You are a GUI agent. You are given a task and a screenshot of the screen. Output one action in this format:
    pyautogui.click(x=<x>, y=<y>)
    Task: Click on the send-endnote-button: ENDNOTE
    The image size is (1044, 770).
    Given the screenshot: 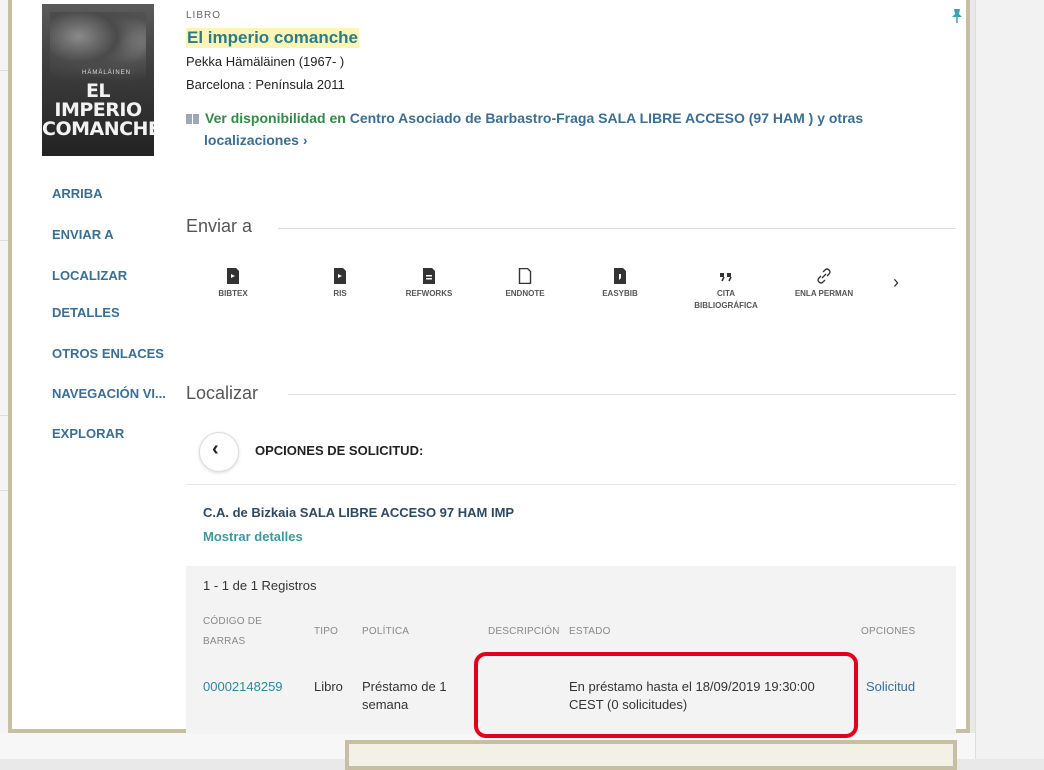 What is the action you would take?
    pyautogui.click(x=525, y=284)
    